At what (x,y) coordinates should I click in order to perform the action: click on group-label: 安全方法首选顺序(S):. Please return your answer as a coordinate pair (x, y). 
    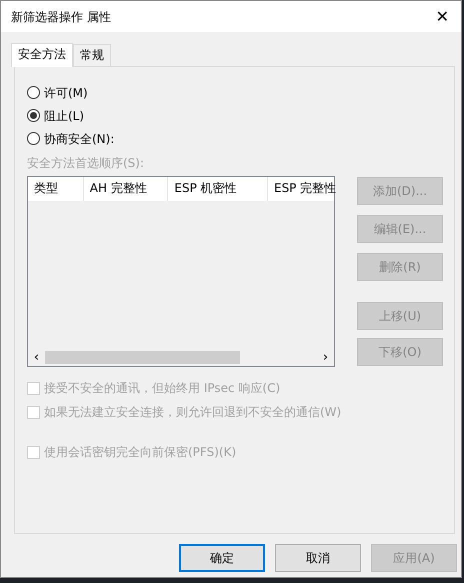
    Looking at the image, I should click on (86, 163).